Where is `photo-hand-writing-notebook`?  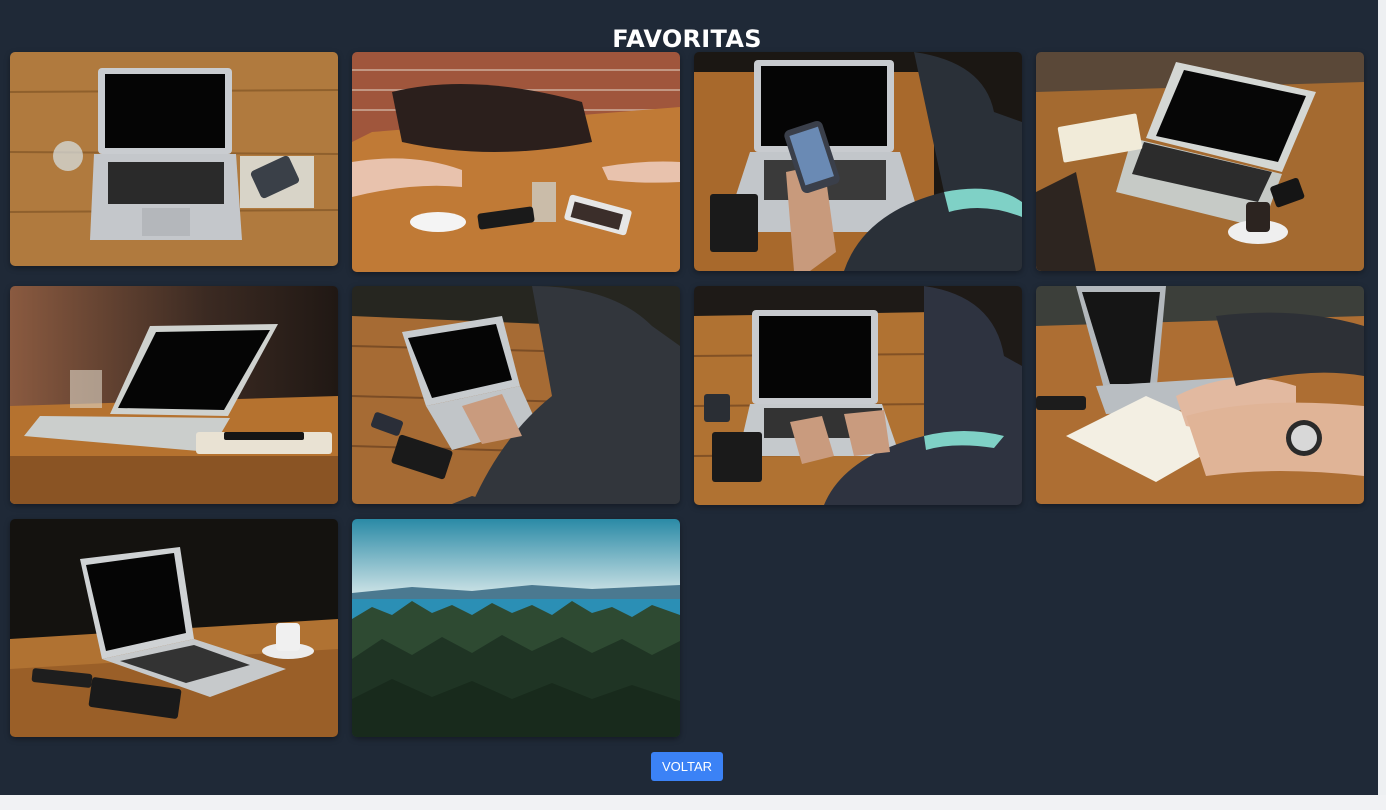 photo-hand-writing-notebook is located at coordinates (1200, 395).